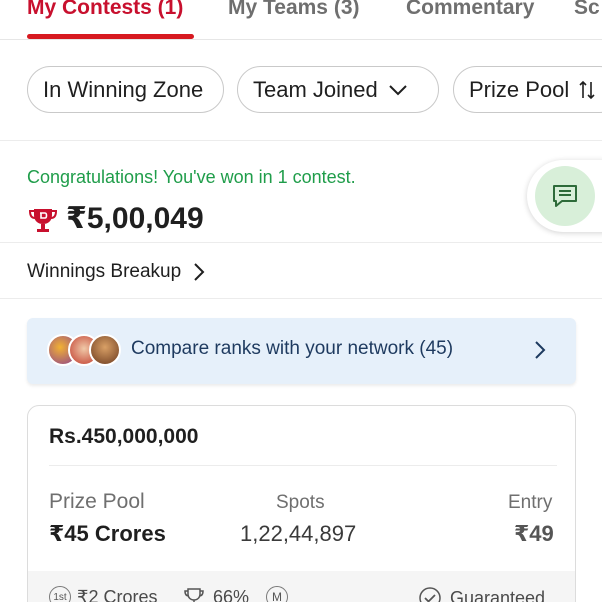 This screenshot has width=602, height=602. Describe the element at coordinates (105, 10) in the screenshot. I see `tab-my-contests: My Contests (1)` at that location.